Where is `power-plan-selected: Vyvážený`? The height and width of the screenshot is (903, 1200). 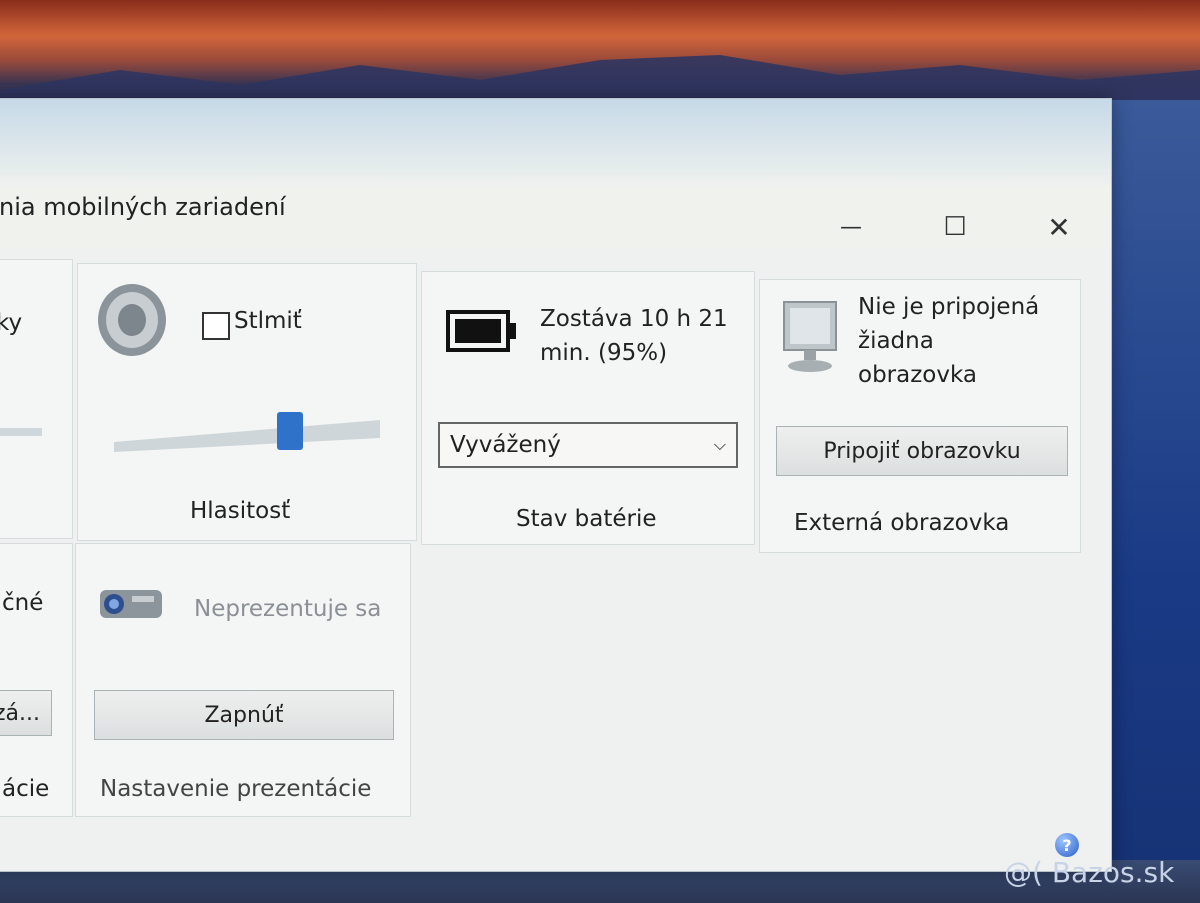 power-plan-selected: Vyvážený is located at coordinates (505, 445).